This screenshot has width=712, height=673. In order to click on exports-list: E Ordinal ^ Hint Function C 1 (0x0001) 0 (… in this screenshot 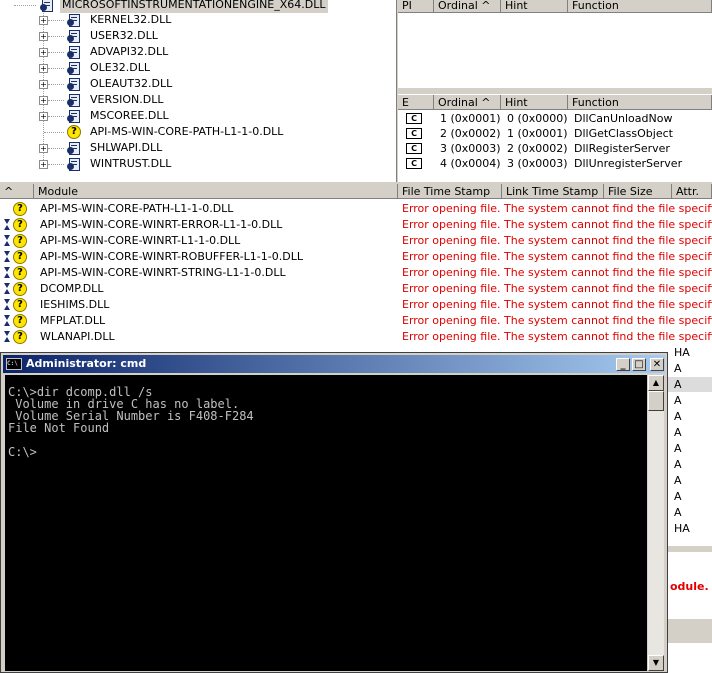, I will do `click(555, 138)`.